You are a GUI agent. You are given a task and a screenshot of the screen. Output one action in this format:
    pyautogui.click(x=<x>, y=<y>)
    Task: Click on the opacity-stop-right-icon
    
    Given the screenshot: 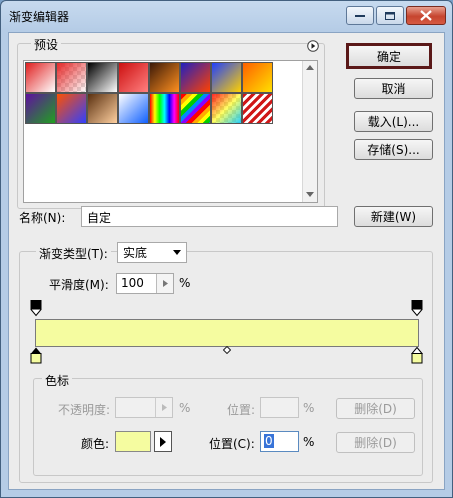 What is the action you would take?
    pyautogui.click(x=417, y=308)
    